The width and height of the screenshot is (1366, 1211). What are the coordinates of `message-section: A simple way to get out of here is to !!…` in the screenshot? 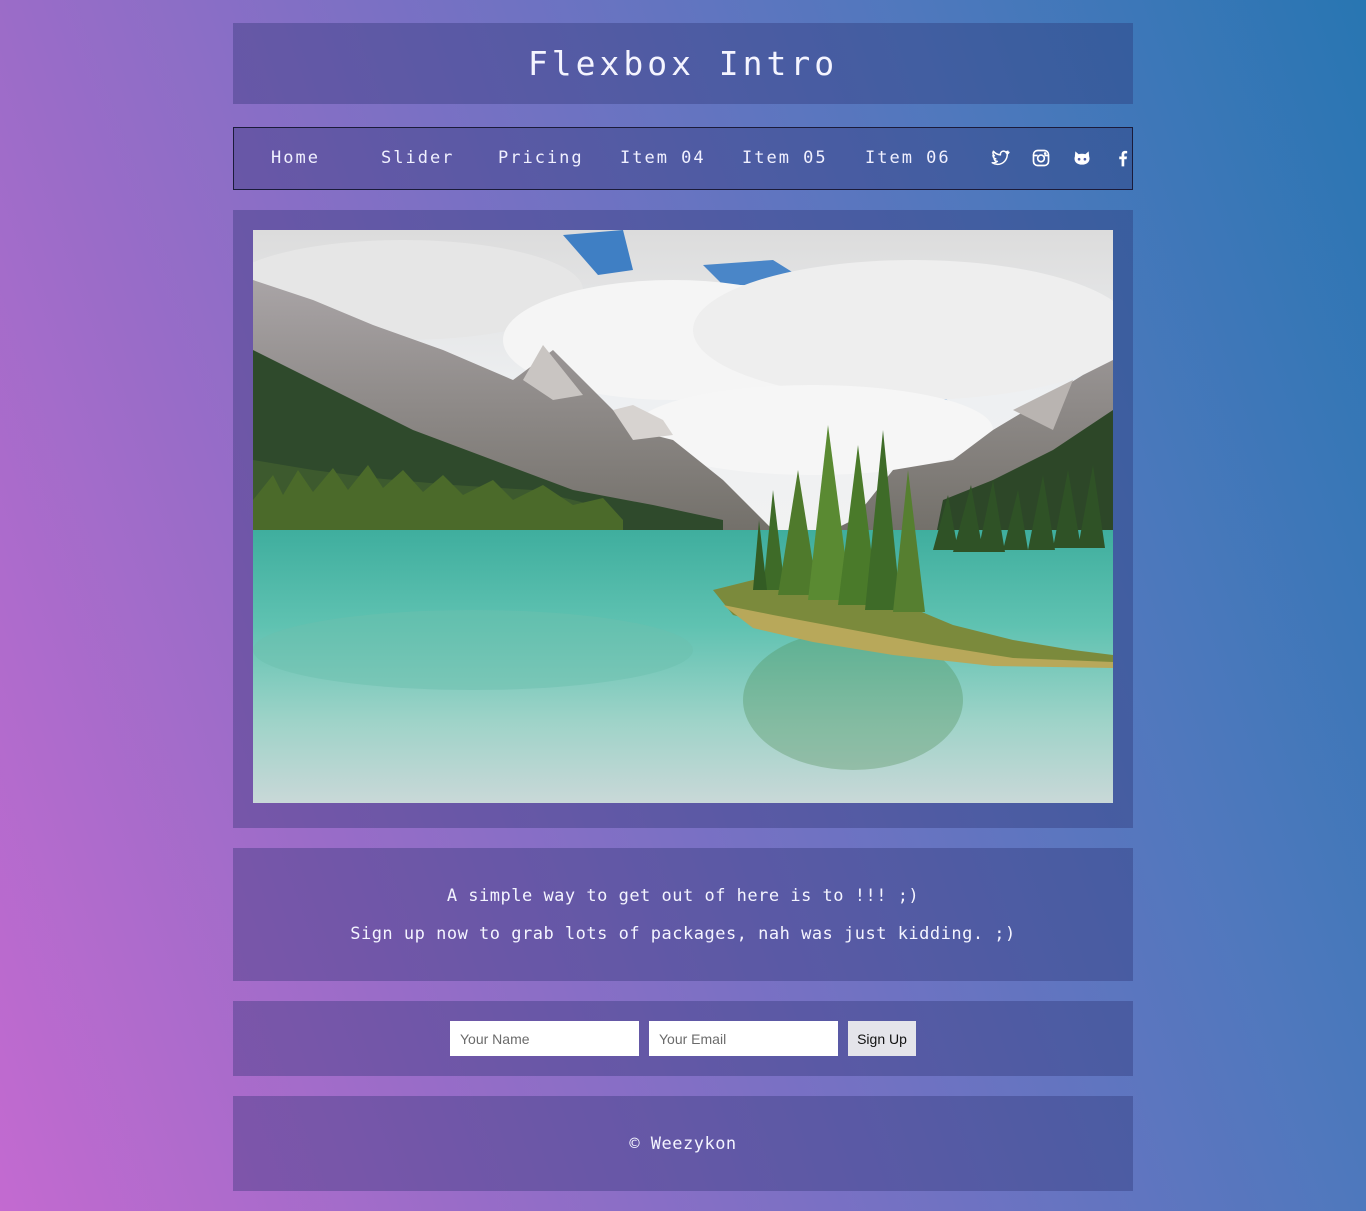 It's located at (683, 914).